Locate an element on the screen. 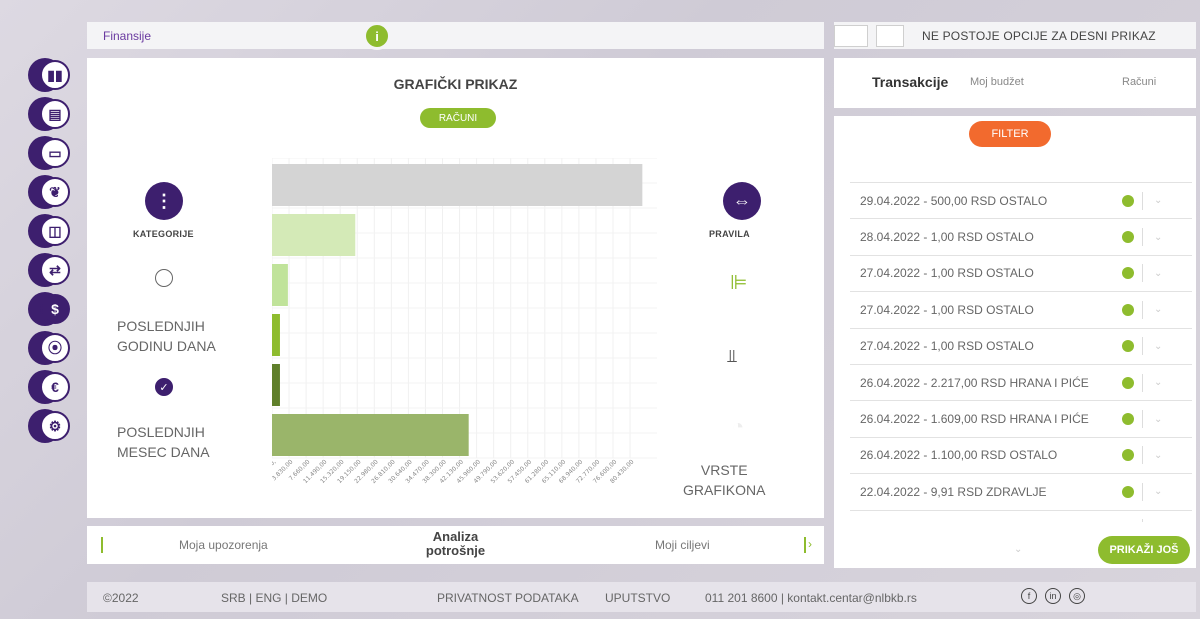 The image size is (1200, 619). categories-label: KATEGORIJE is located at coordinates (163, 234).